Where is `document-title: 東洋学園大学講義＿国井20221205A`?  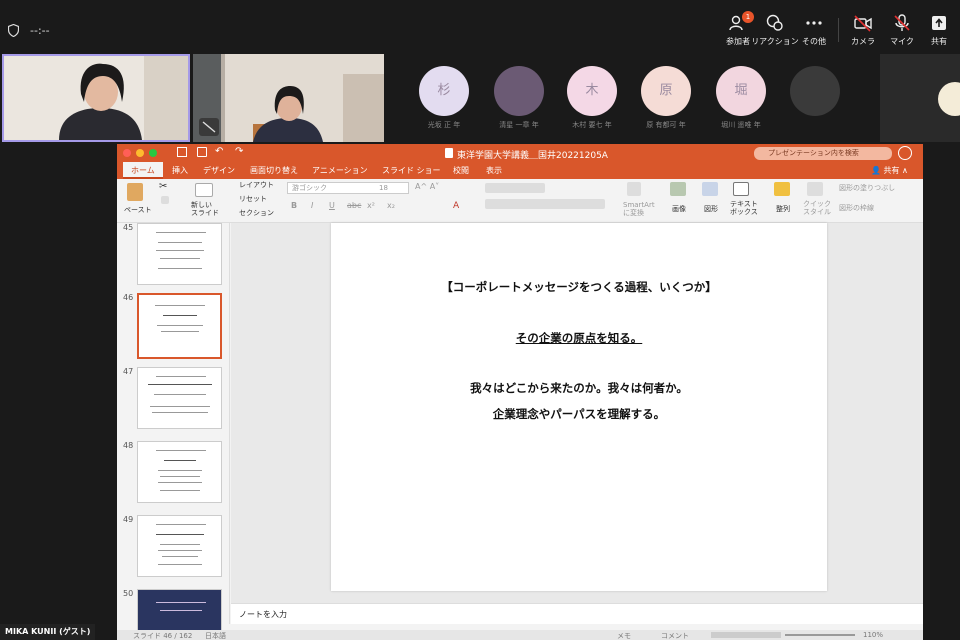 document-title: 東洋学園大学講義＿国井20221205A is located at coordinates (532, 156).